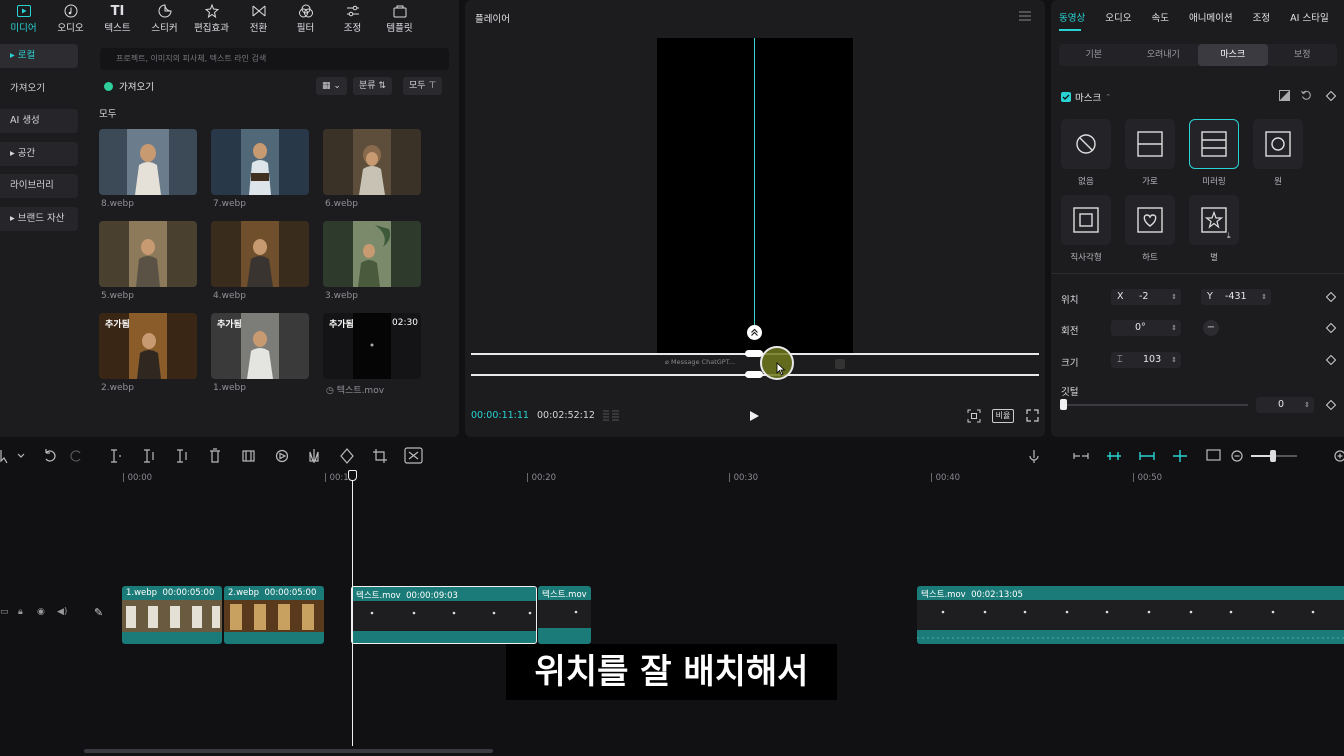 This screenshot has width=1344, height=756. Describe the element at coordinates (164, 19) in the screenshot. I see `tool-sticker: 스티커` at that location.